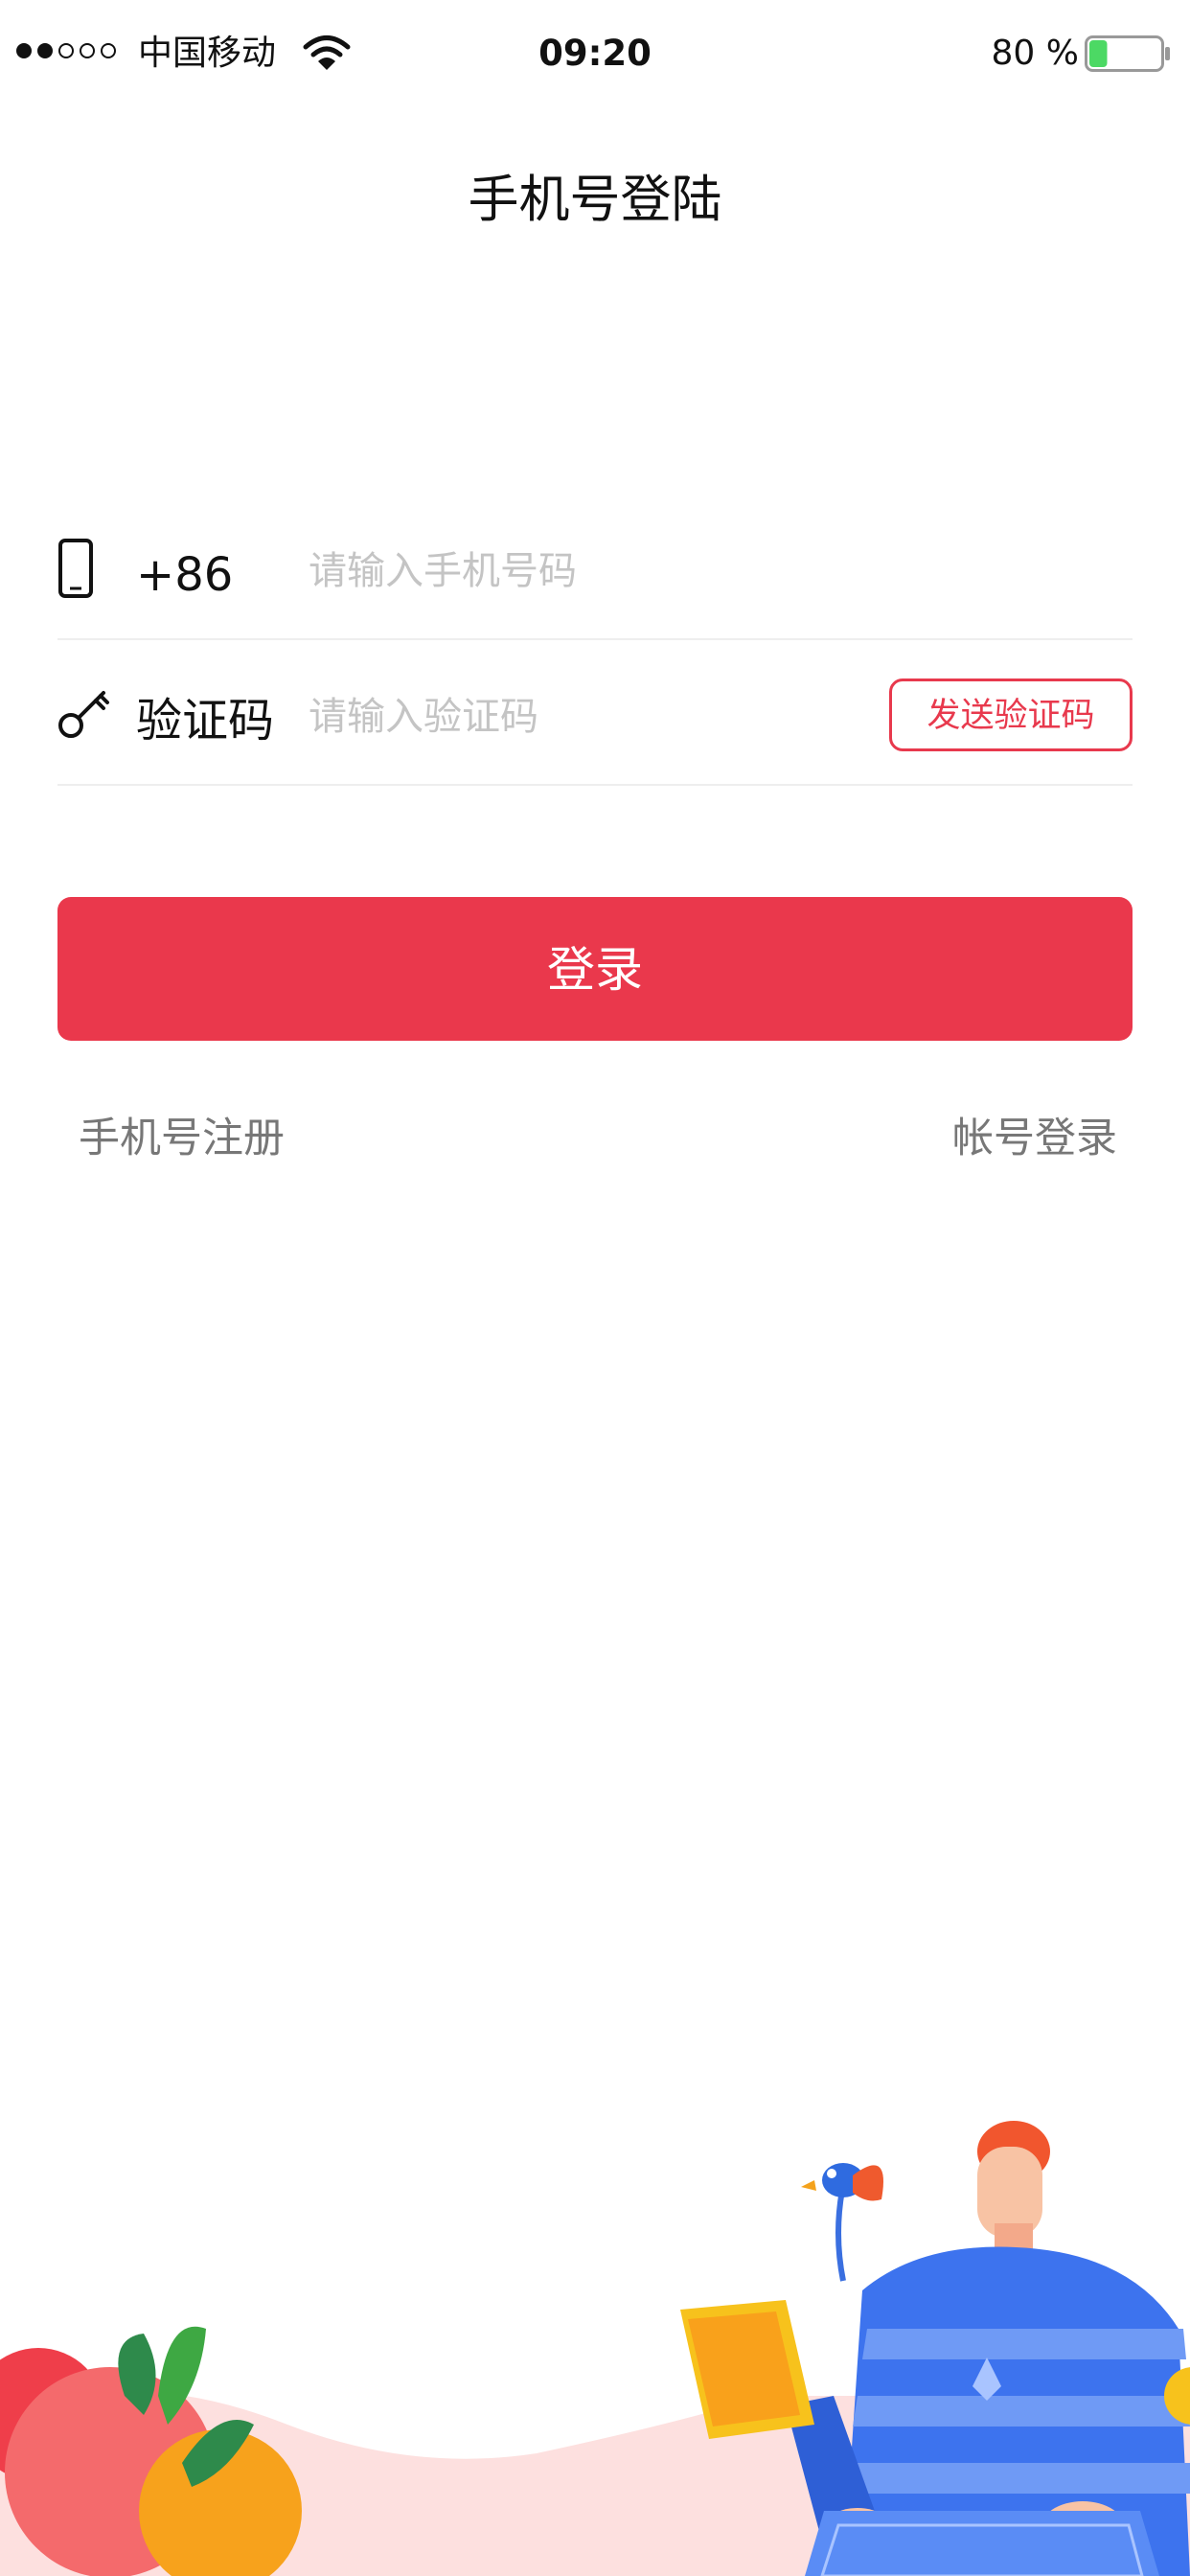 This screenshot has width=1190, height=2576. I want to click on verification-code-row: 验证码 发送验证码, so click(595, 714).